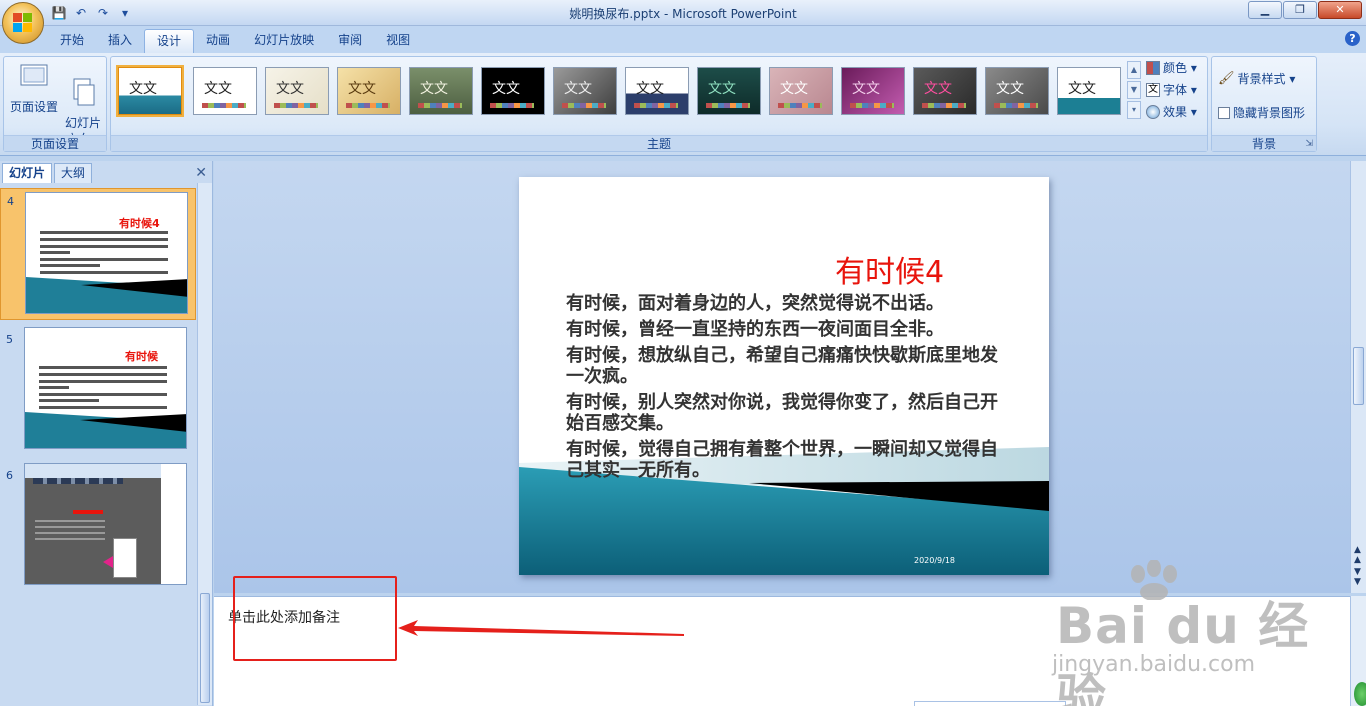  What do you see at coordinates (105, 524) in the screenshot?
I see `slide-thumbnail-preview` at bounding box center [105, 524].